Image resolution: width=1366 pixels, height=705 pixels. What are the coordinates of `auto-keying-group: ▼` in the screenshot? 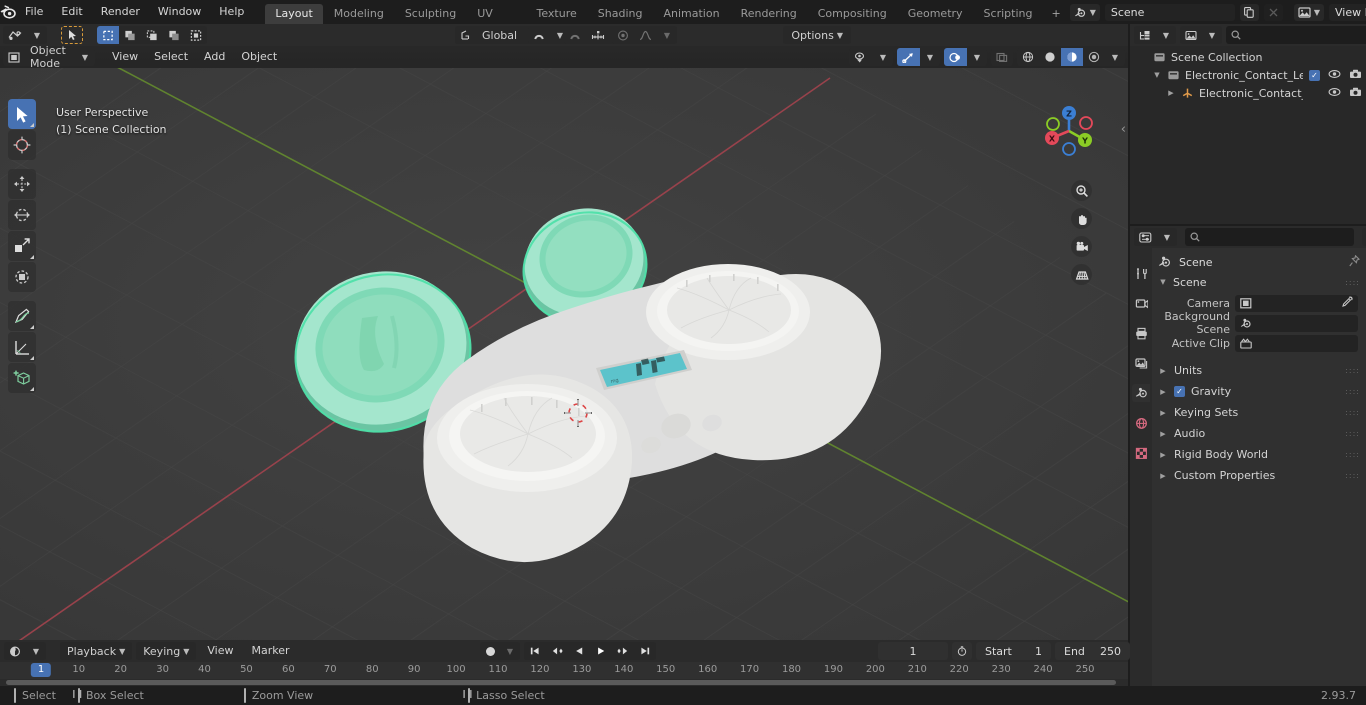 It's located at (500, 651).